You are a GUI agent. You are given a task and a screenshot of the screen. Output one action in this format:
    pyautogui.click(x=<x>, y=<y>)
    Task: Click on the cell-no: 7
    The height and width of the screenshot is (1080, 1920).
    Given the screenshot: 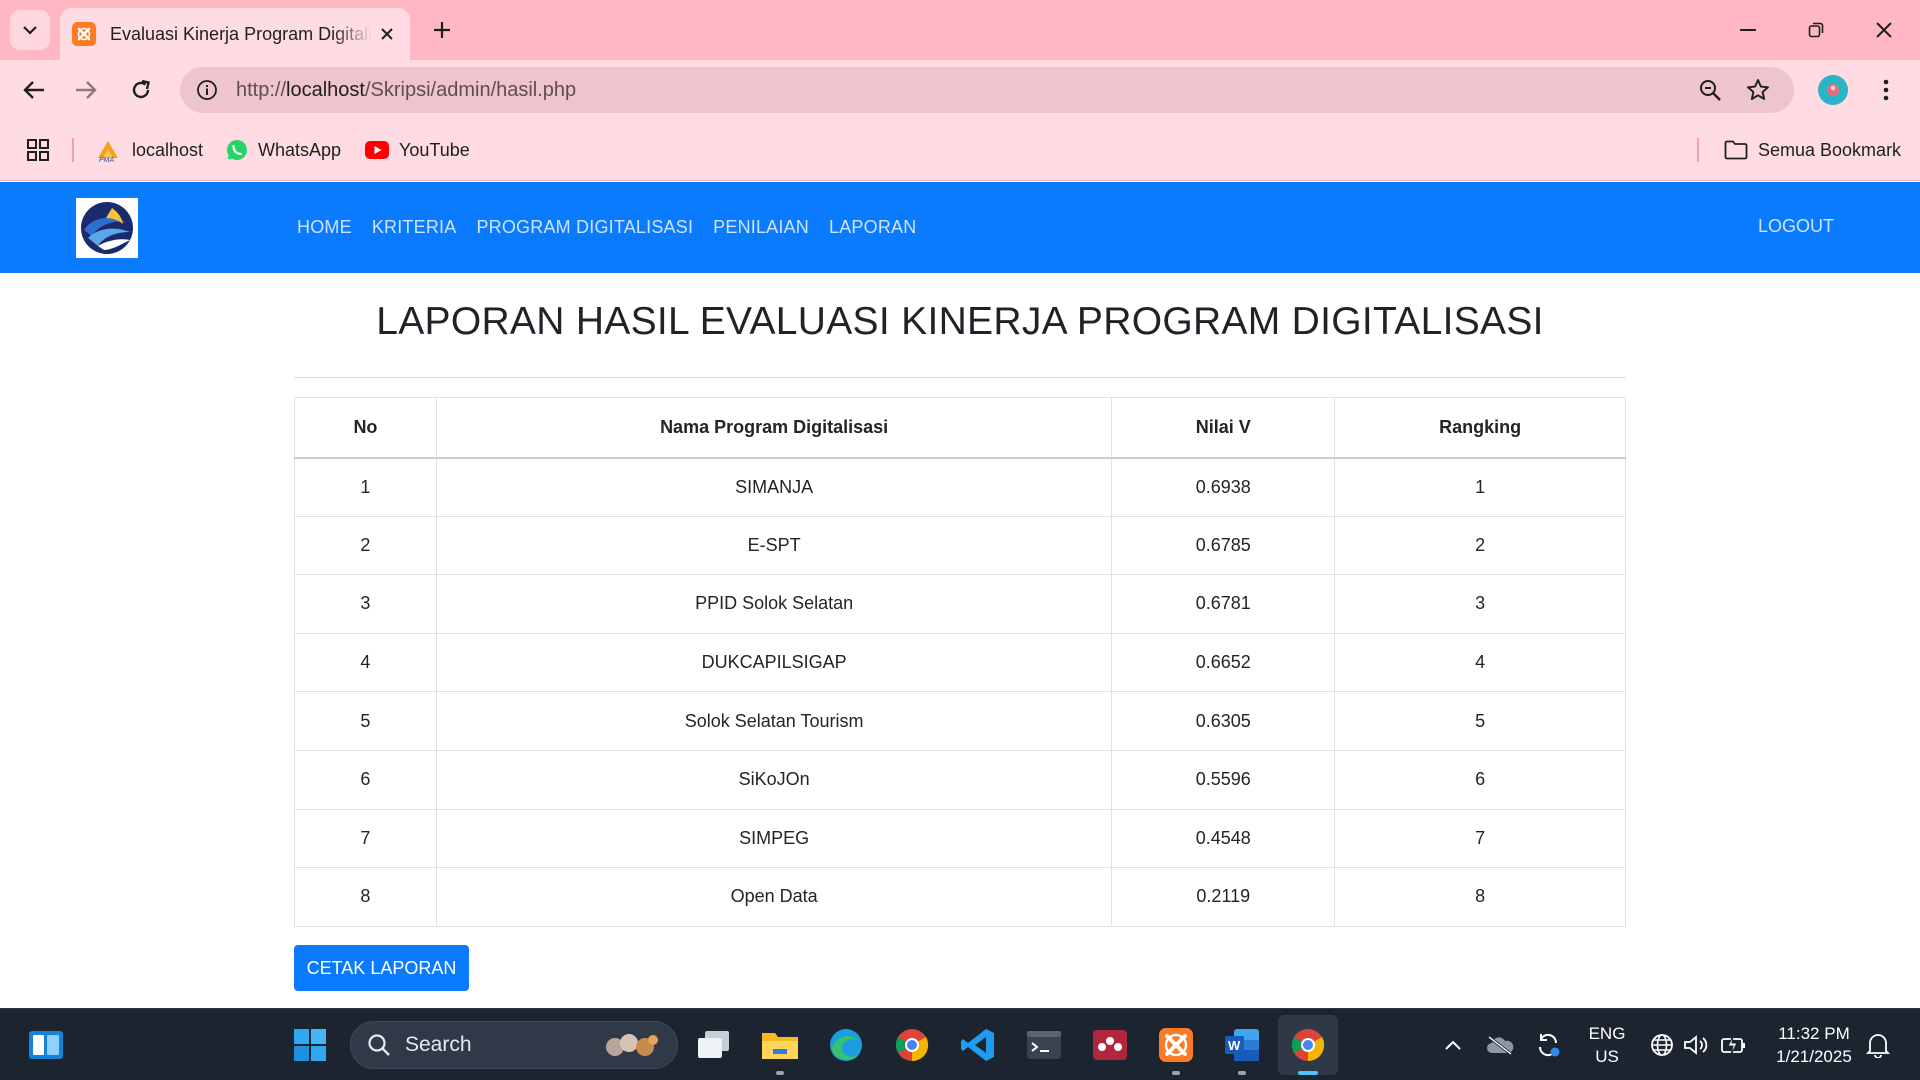 What is the action you would take?
    pyautogui.click(x=365, y=838)
    